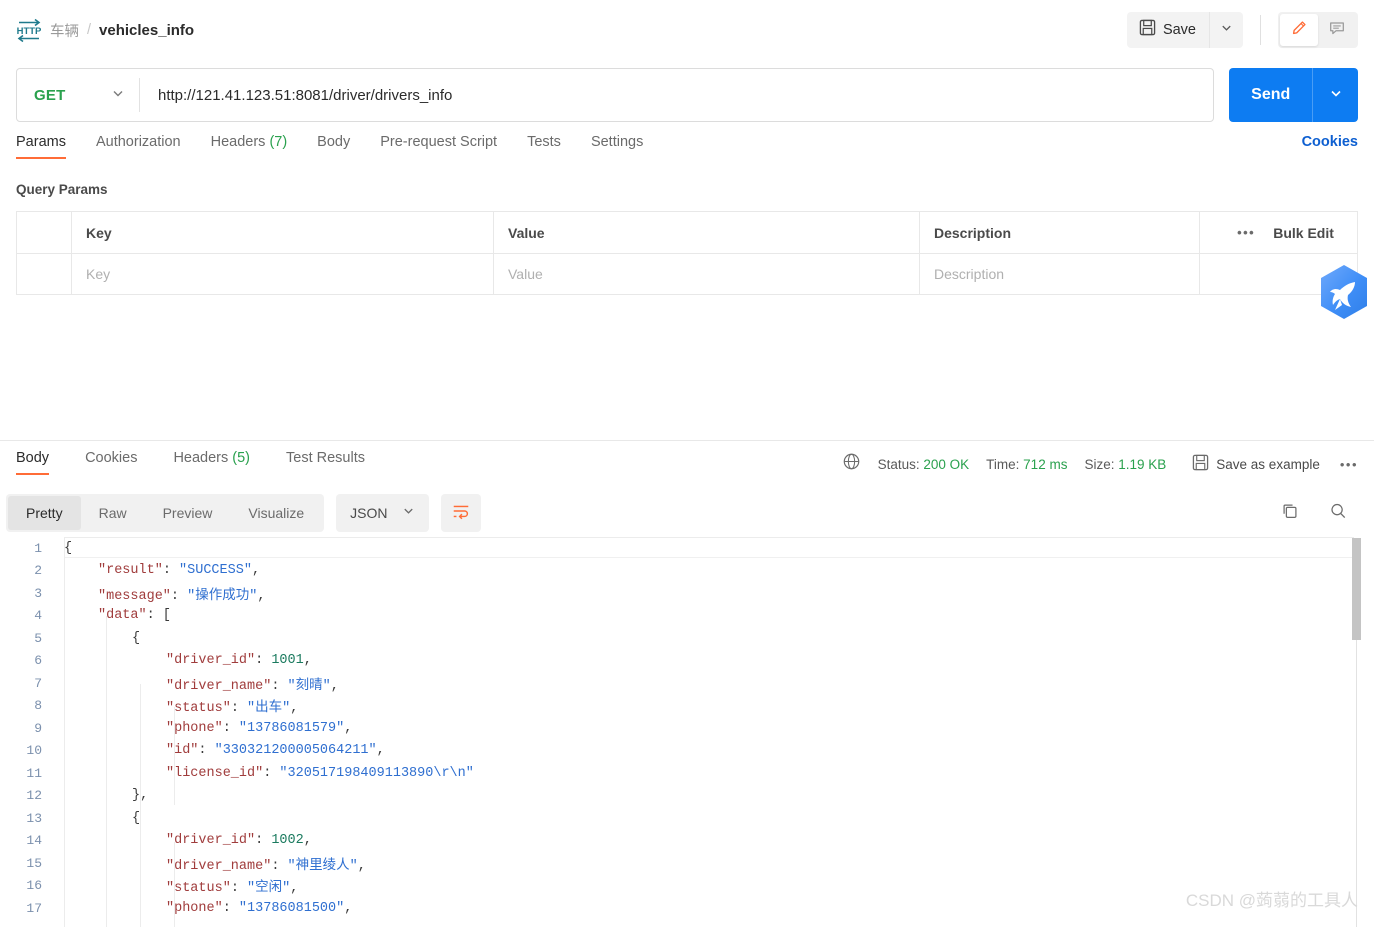  I want to click on code-text: "driver_name": "刻晴",, so click(195, 683).